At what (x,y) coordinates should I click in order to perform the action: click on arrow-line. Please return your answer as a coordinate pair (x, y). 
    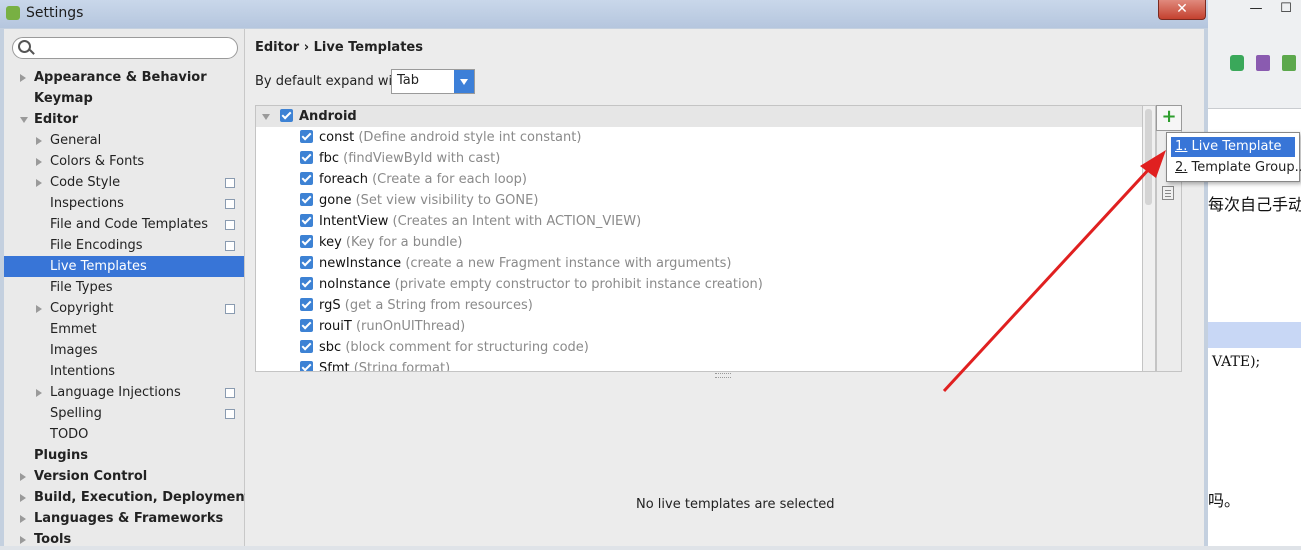
    Looking at the image, I should click on (1047, 279).